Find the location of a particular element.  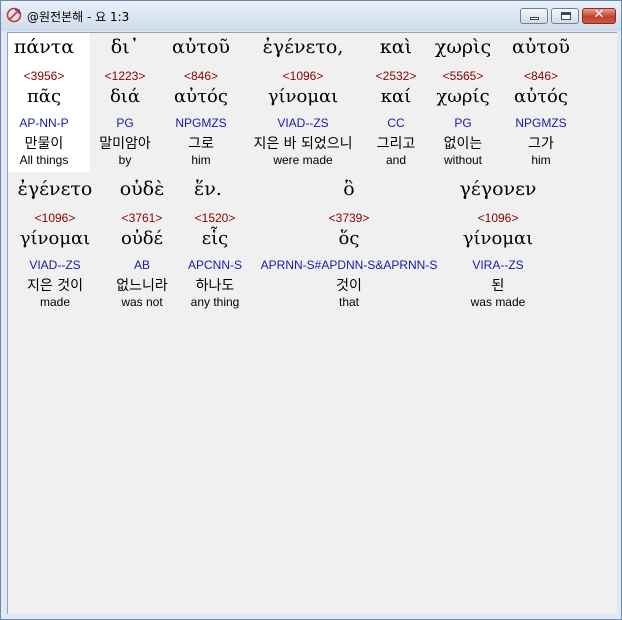

lemma: διά is located at coordinates (125, 96).